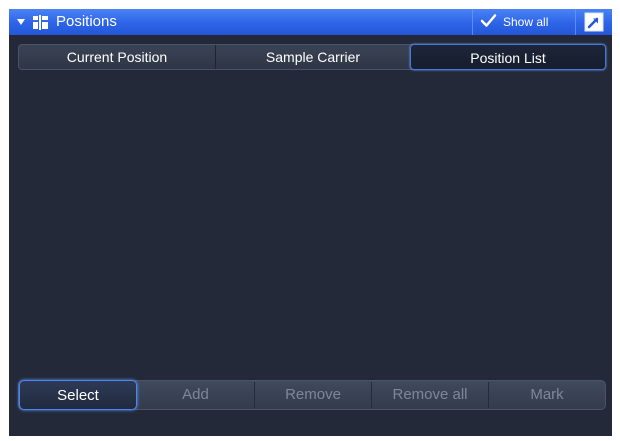 This screenshot has width=620, height=441. What do you see at coordinates (310, 22) in the screenshot?
I see `panel-title-bar: Positions Show all` at bounding box center [310, 22].